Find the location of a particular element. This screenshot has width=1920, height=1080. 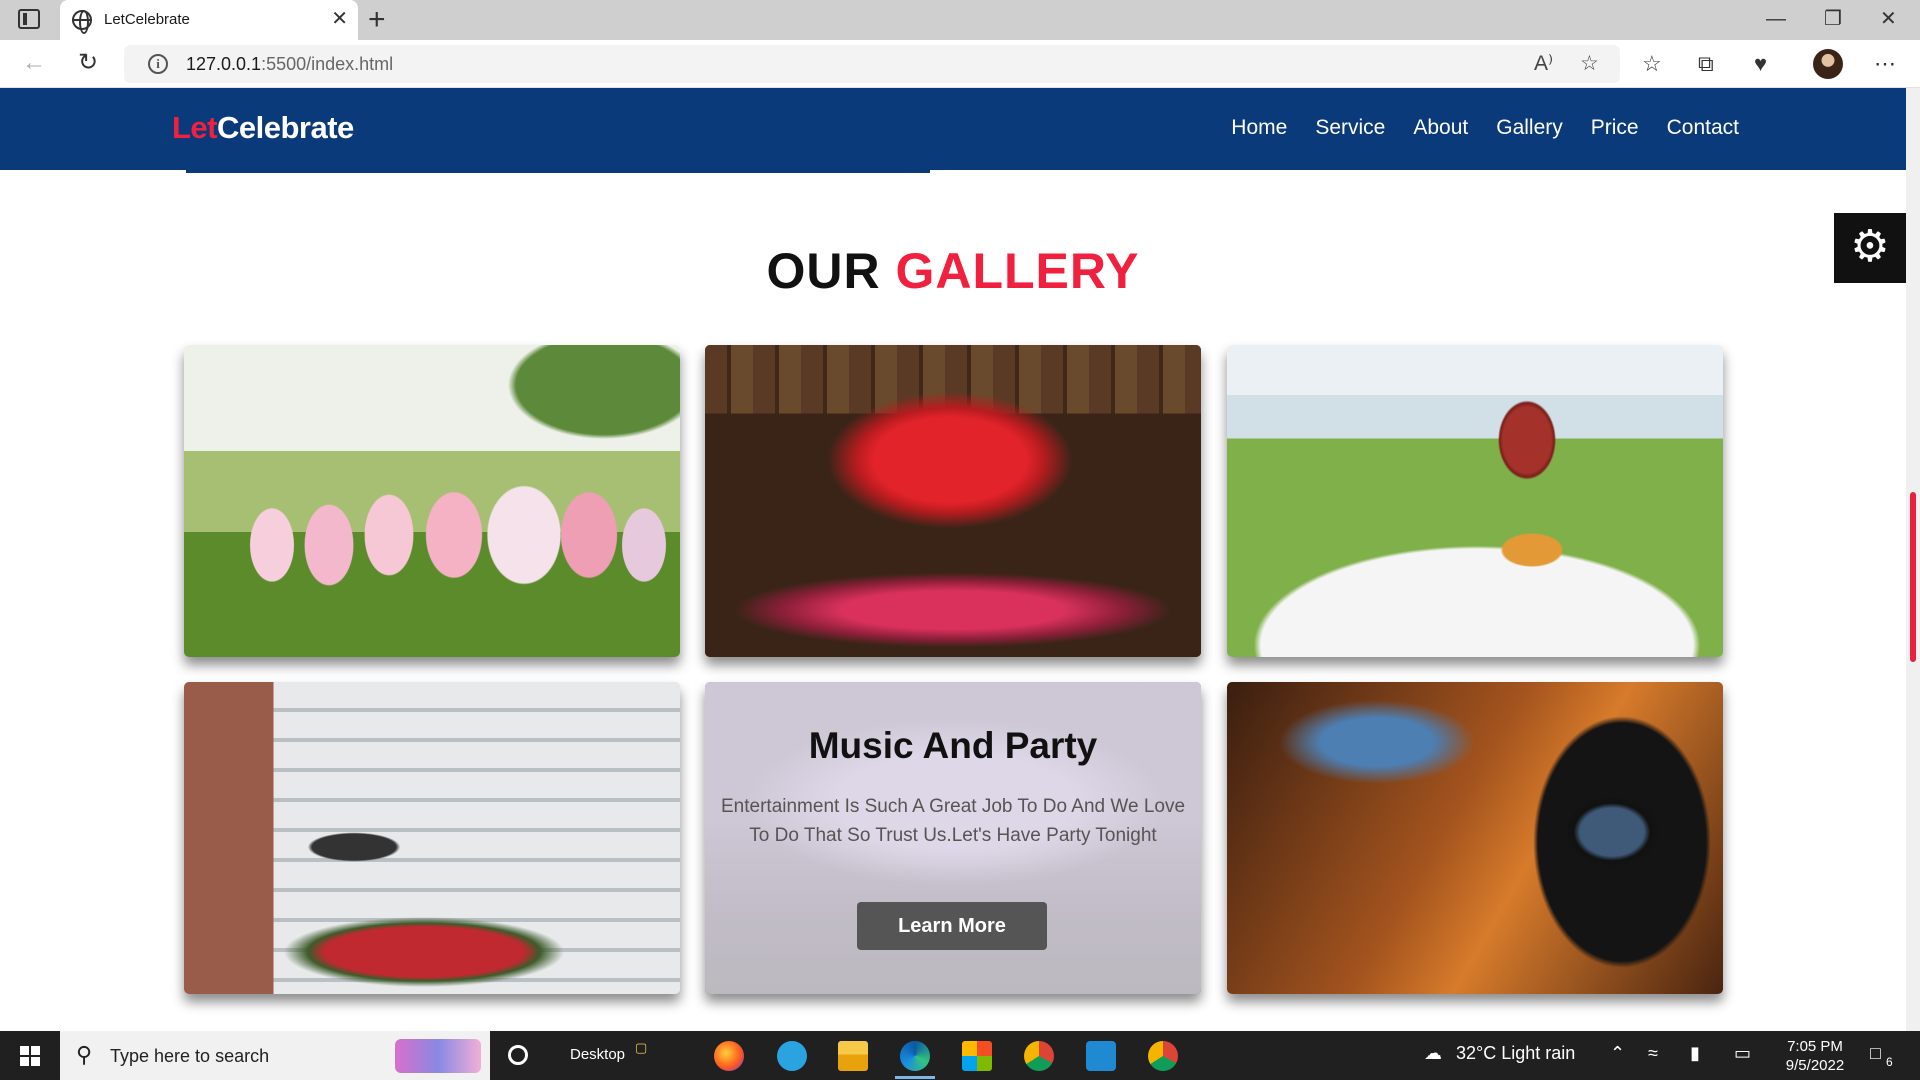

tab-actions-icon is located at coordinates (29, 19).